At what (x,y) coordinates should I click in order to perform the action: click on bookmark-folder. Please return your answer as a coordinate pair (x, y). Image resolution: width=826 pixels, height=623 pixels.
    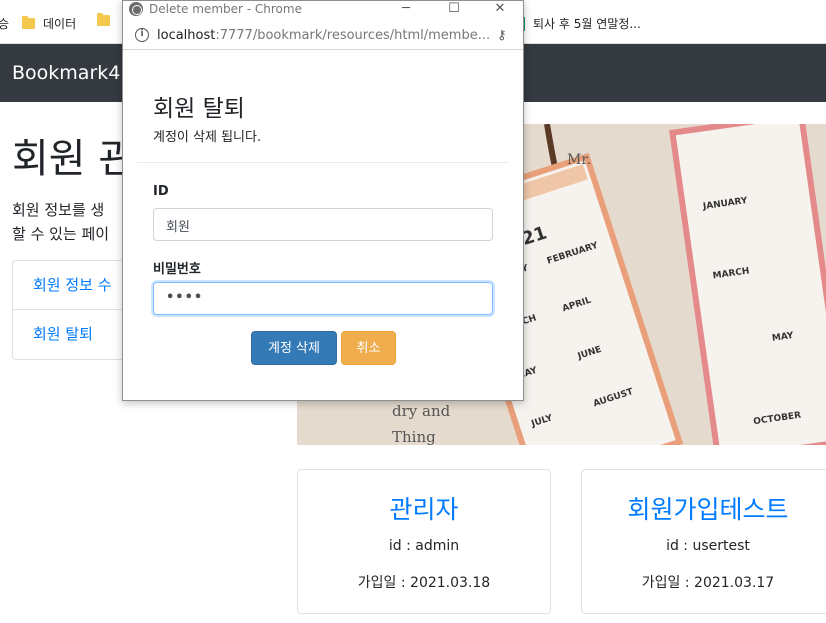
    Looking at the image, I should click on (107, 19).